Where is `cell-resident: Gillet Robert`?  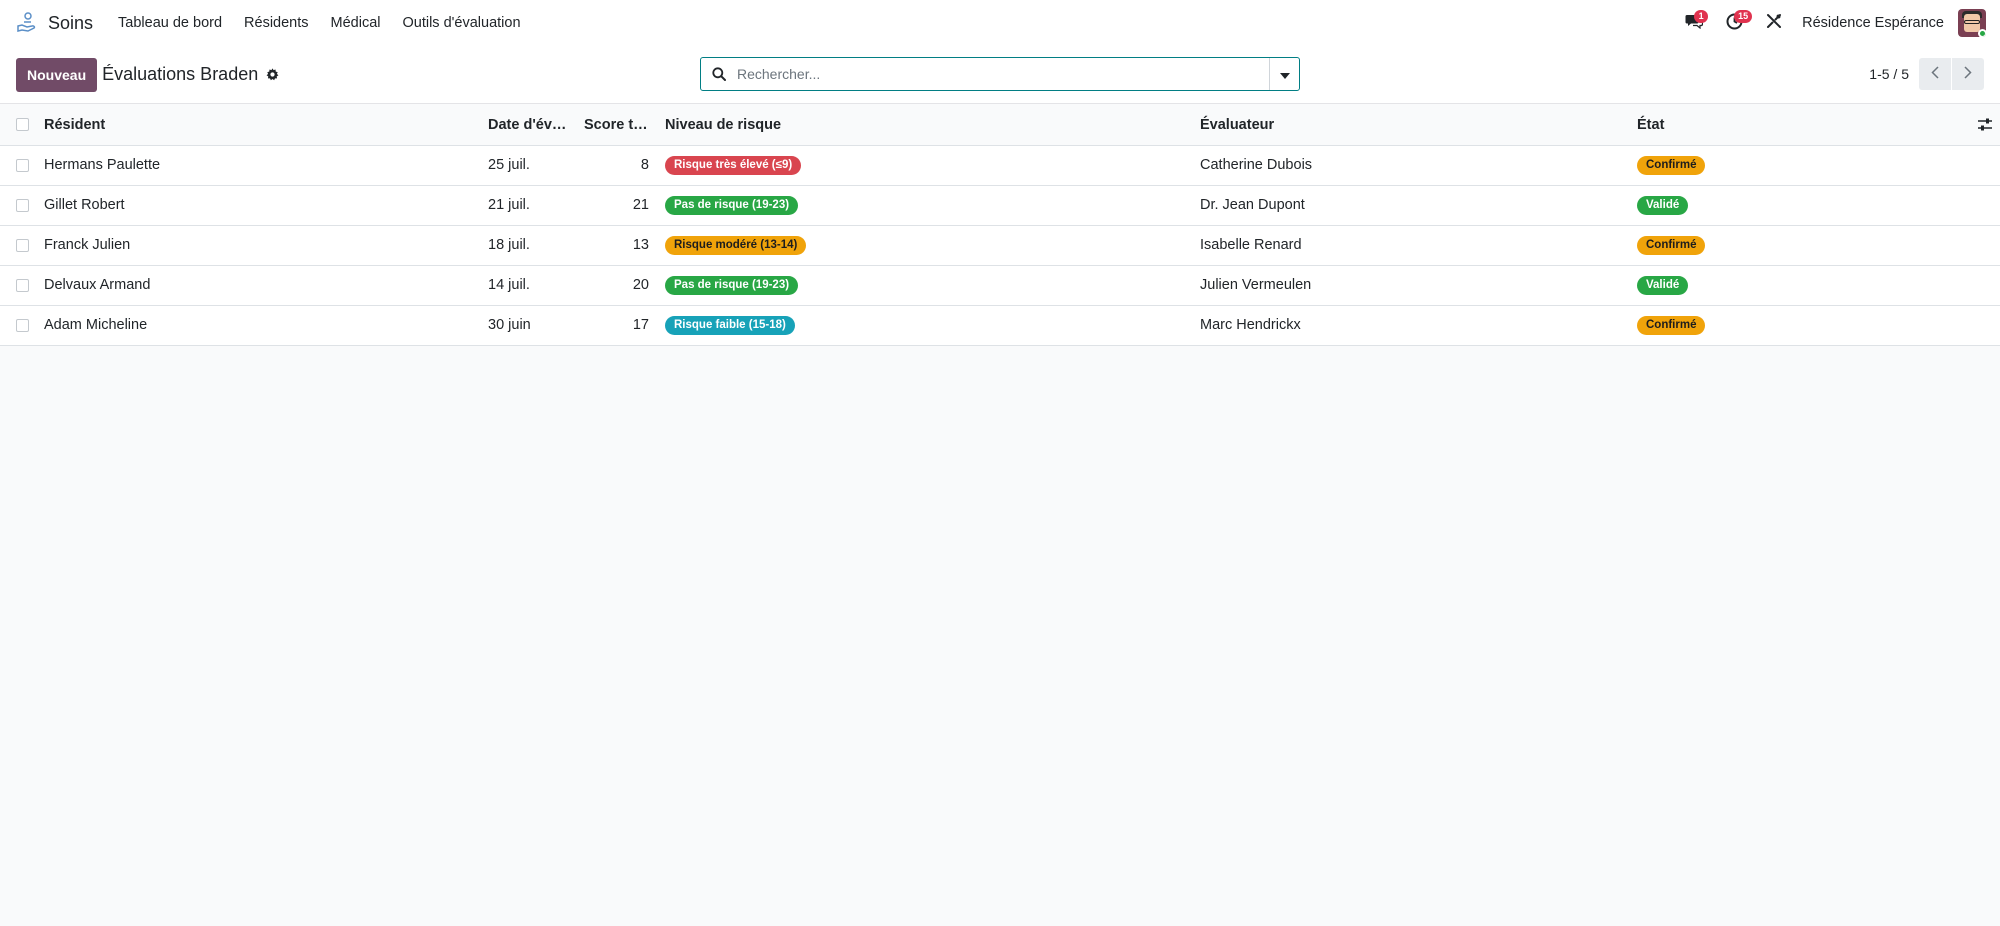
cell-resident: Gillet Robert is located at coordinates (258, 205).